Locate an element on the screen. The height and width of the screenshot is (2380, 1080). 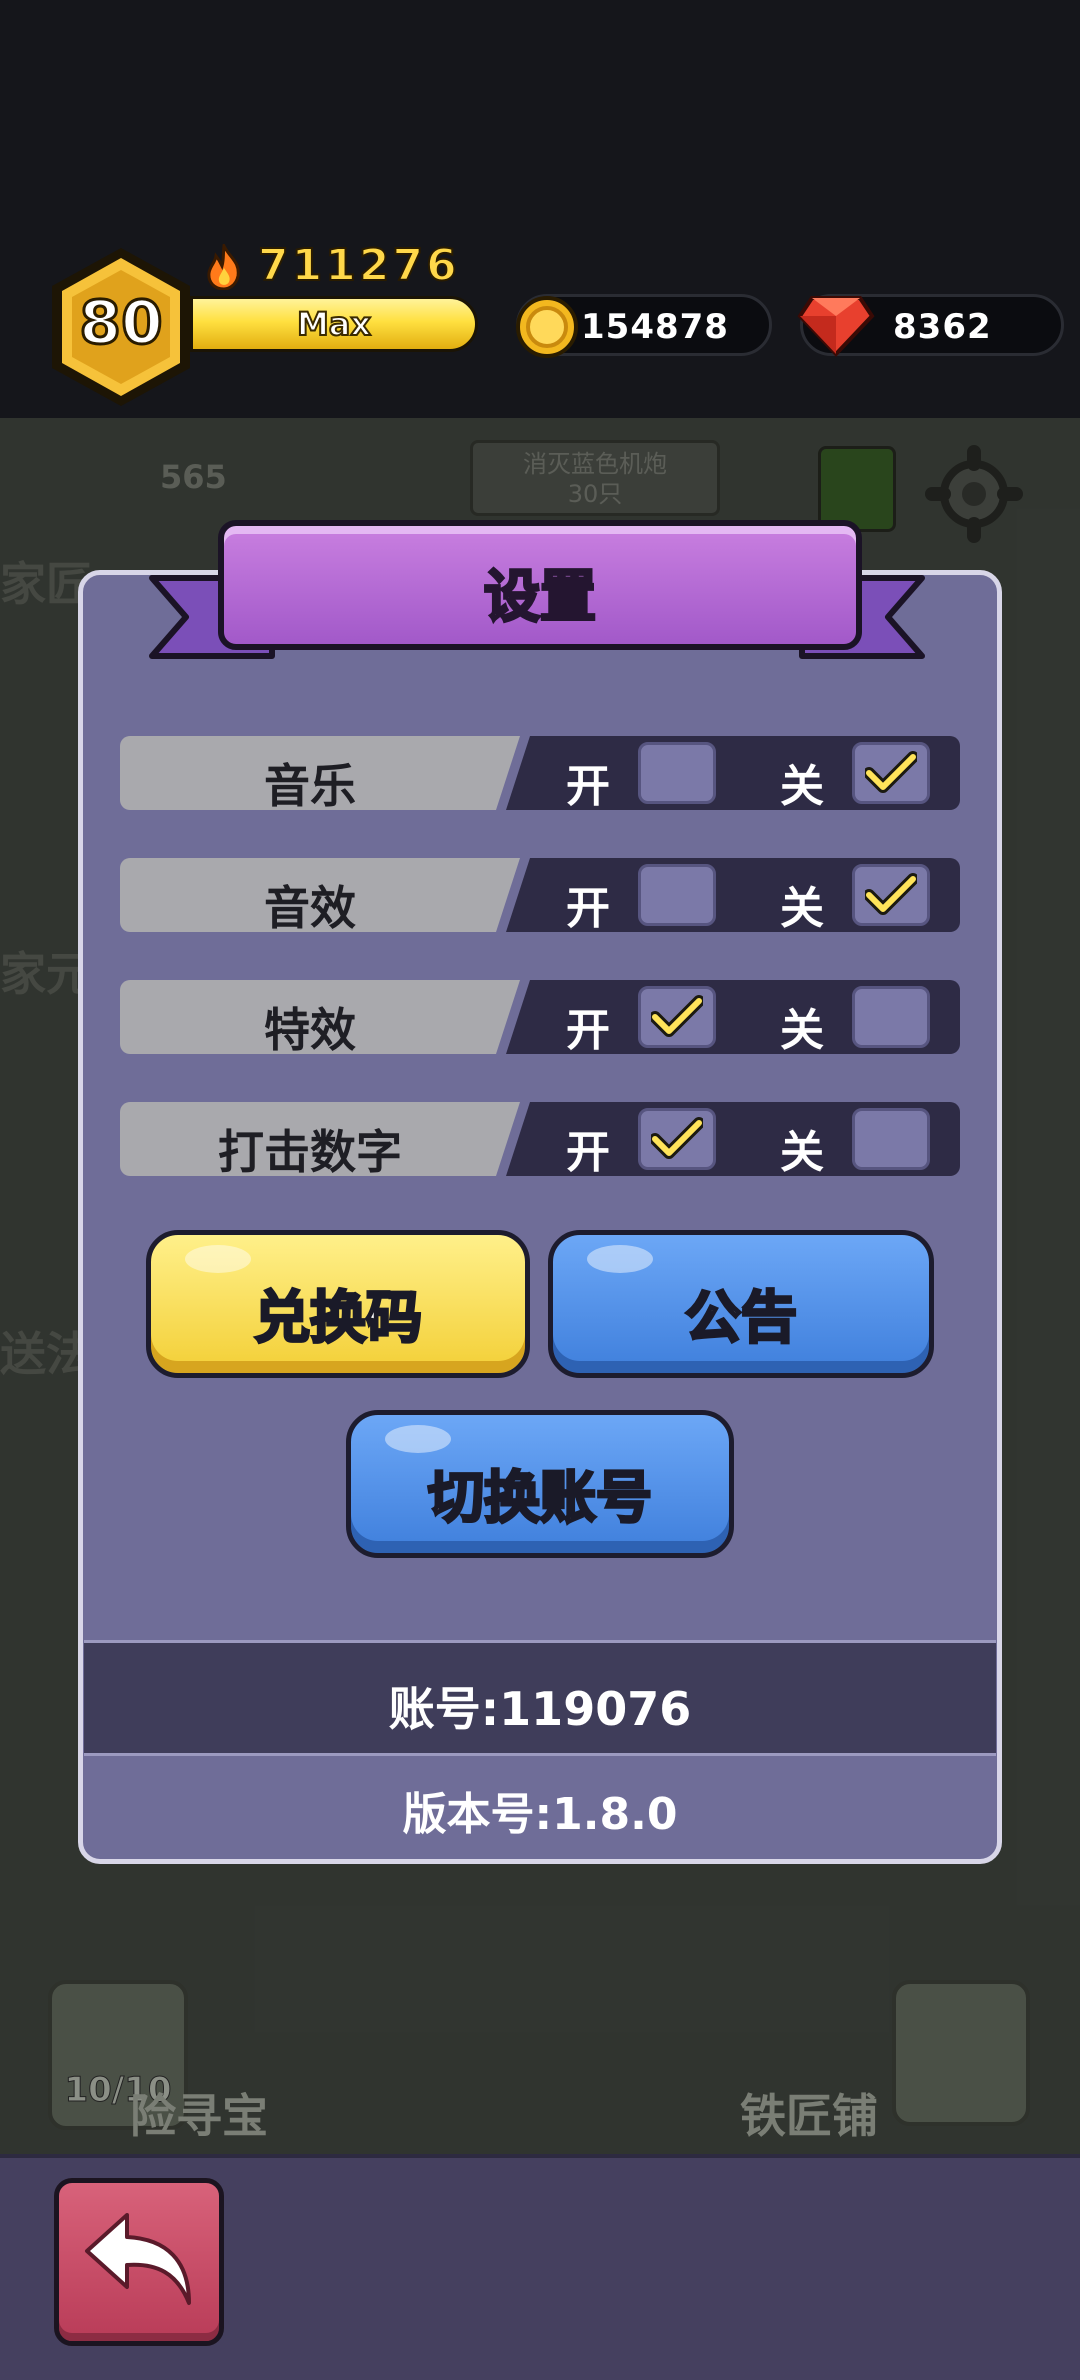
title-plate: 设置 is located at coordinates (540, 585).